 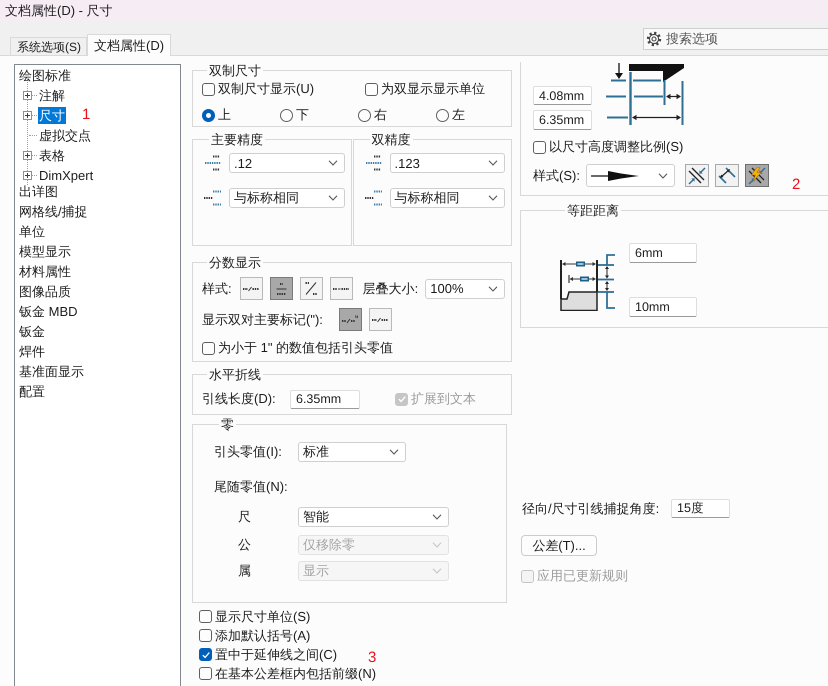 I want to click on radio-label: 下, so click(x=302, y=115).